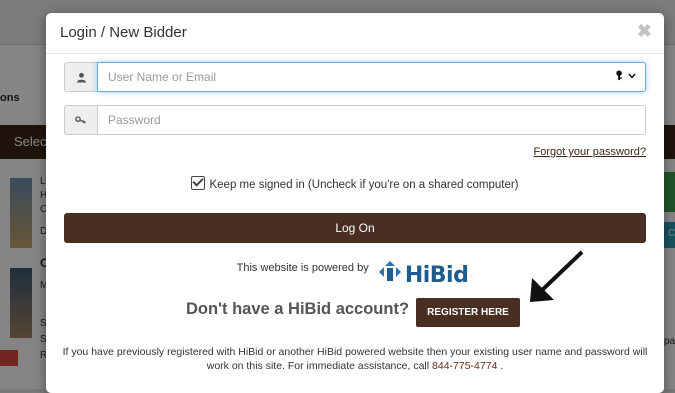 This screenshot has width=675, height=393. Describe the element at coordinates (198, 183) in the screenshot. I see `keep-signed-in-checkbox` at that location.